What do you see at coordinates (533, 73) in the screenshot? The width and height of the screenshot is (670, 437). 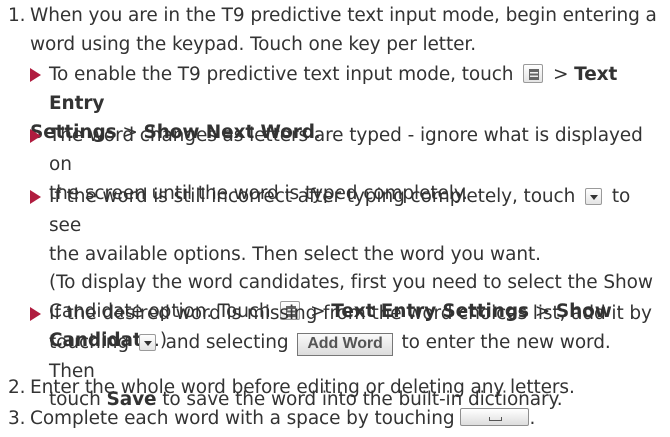 I see `menu-icon` at bounding box center [533, 73].